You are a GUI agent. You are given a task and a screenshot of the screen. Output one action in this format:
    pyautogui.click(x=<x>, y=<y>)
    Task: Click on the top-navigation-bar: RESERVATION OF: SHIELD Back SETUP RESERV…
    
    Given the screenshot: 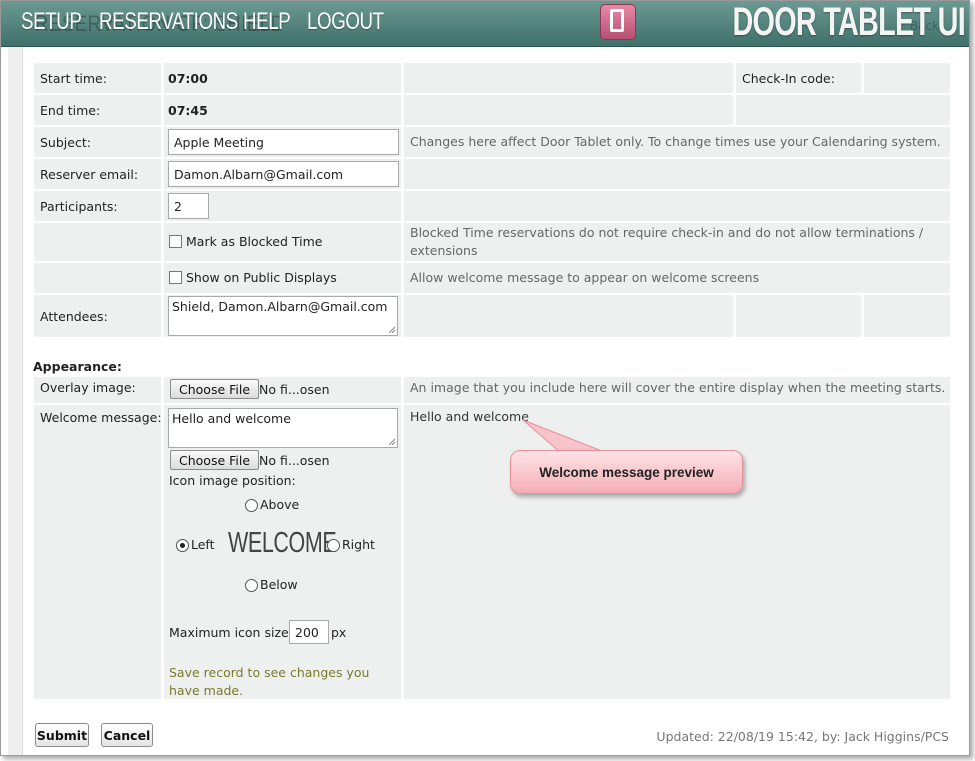 What is the action you would take?
    pyautogui.click(x=485, y=24)
    